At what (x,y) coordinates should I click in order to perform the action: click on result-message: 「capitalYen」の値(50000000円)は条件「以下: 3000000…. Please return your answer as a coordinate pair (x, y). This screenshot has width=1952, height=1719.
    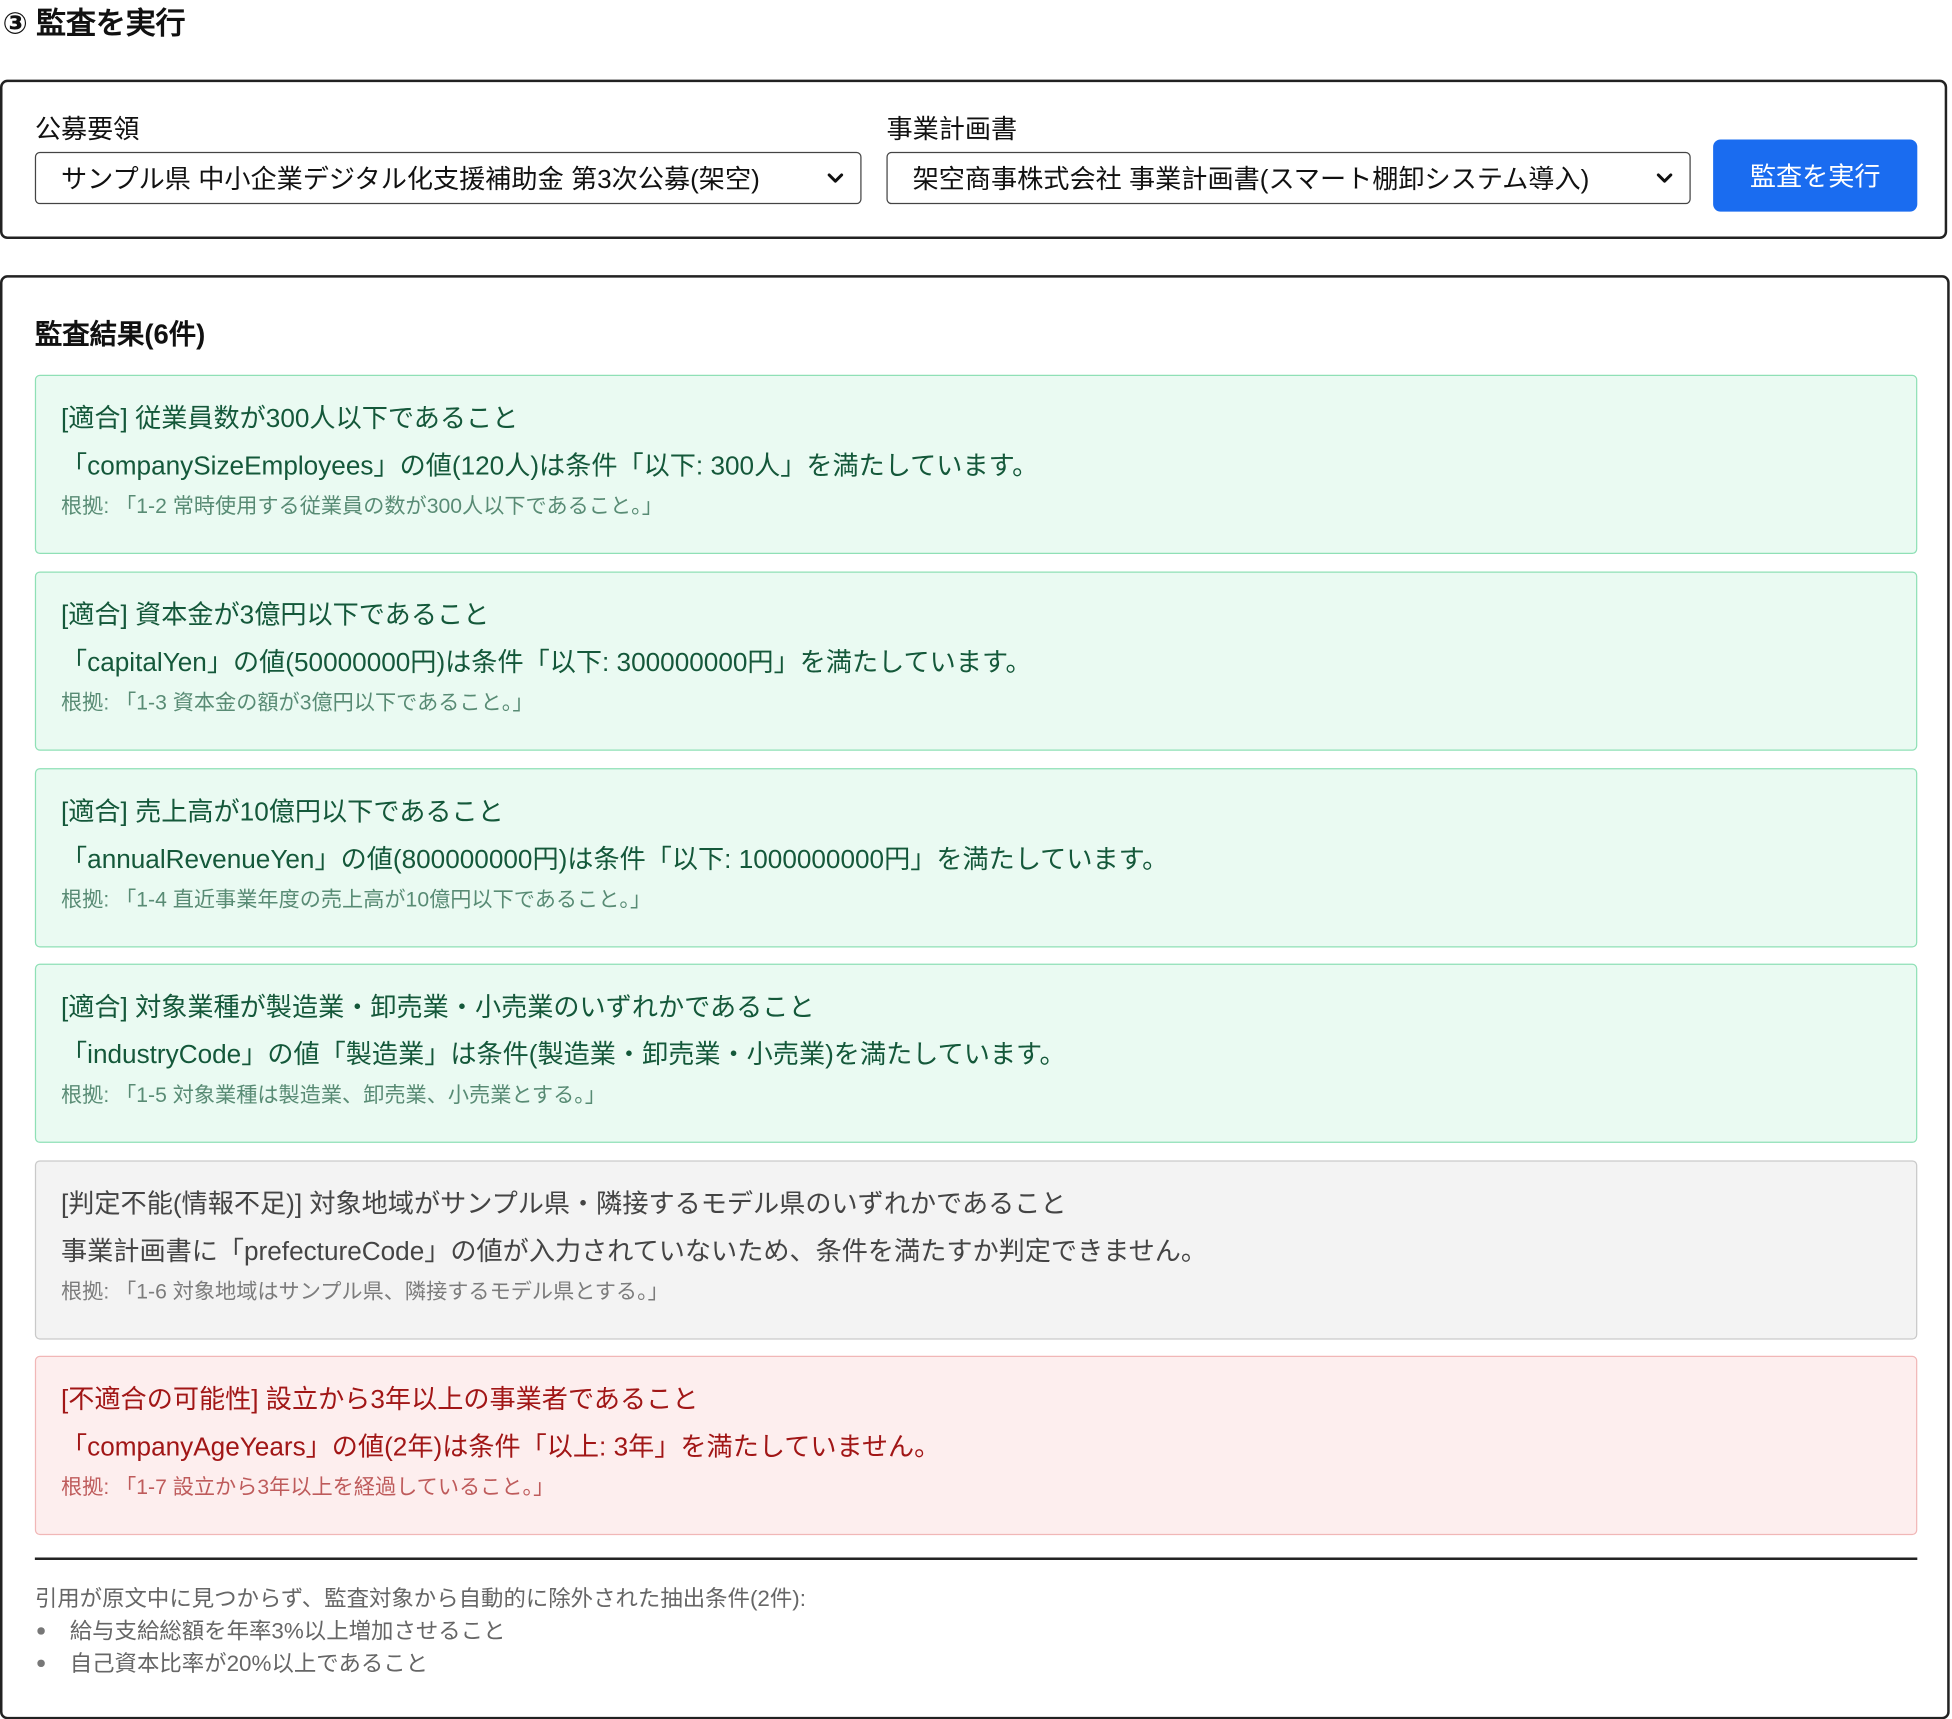
    Looking at the image, I should click on (546, 663).